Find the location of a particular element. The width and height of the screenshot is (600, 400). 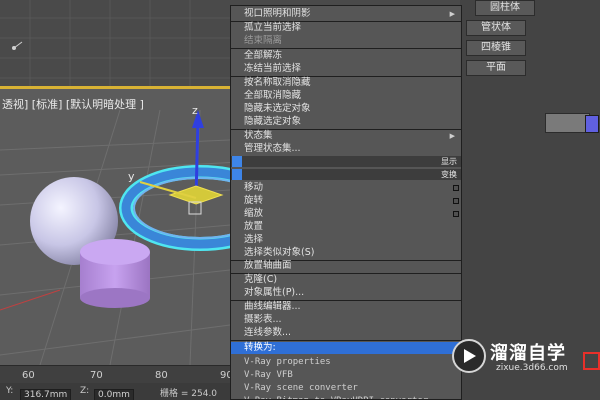

name-field is located at coordinates (567, 123).